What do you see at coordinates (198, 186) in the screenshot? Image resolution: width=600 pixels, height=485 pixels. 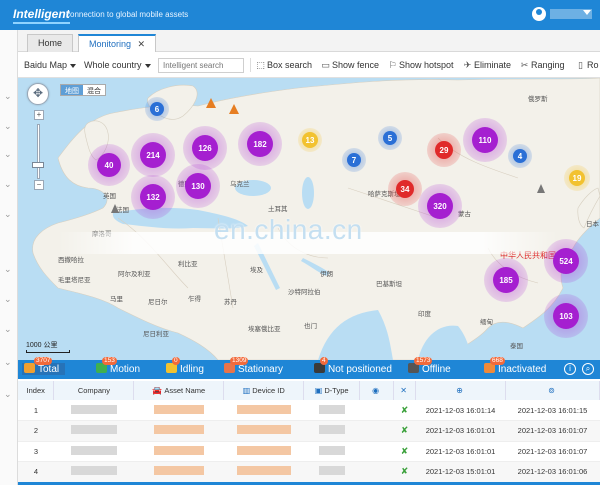 I see `asset-cluster: 130` at bounding box center [198, 186].